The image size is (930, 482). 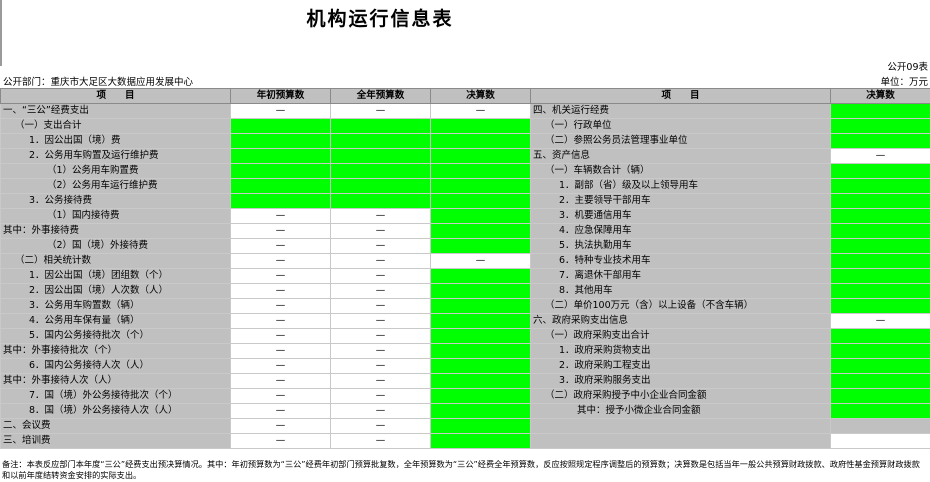 I want to click on table-row: 7．国（境）外公务接待批次（个） — — （二）政府采购授予中小企业合同金额, so click(x=465, y=396).